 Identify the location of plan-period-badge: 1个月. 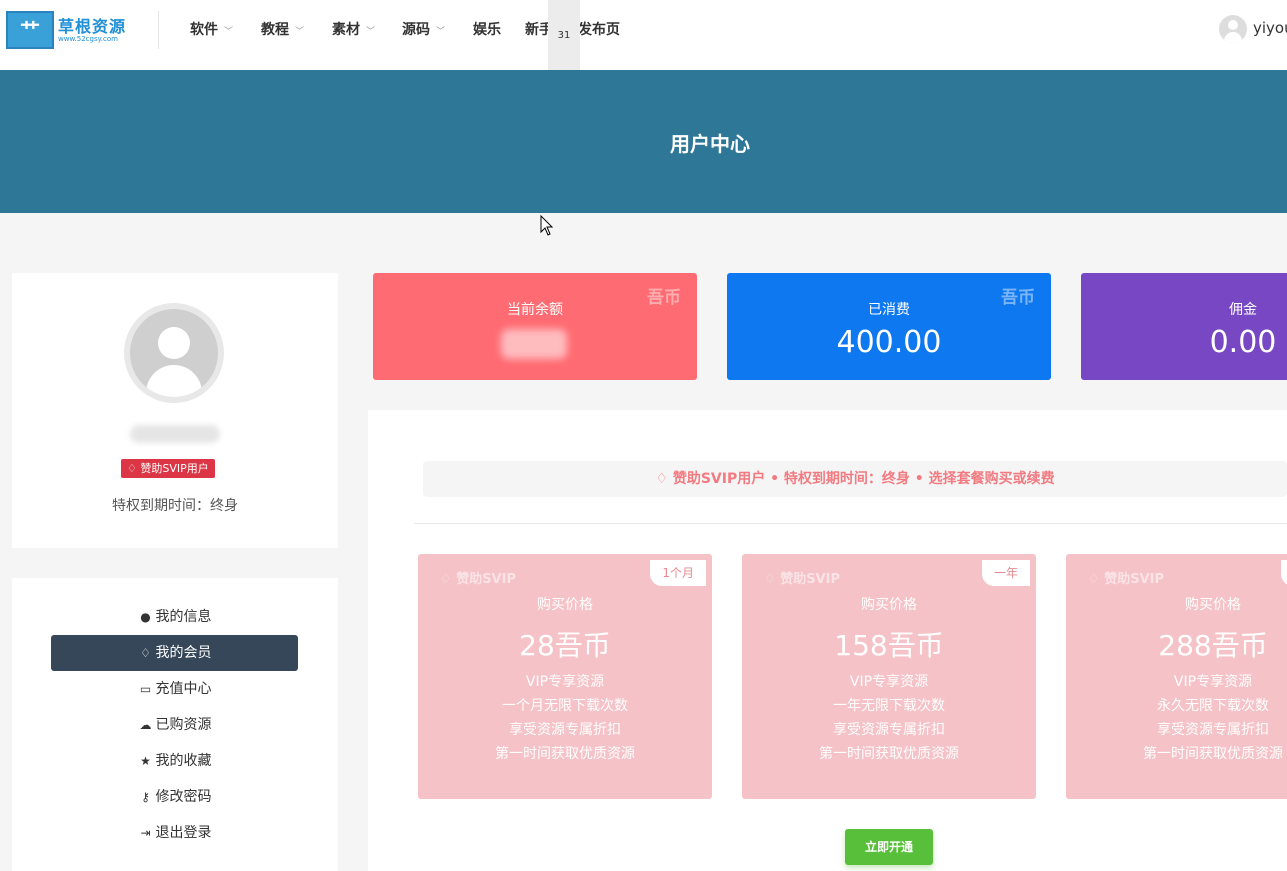
(678, 573).